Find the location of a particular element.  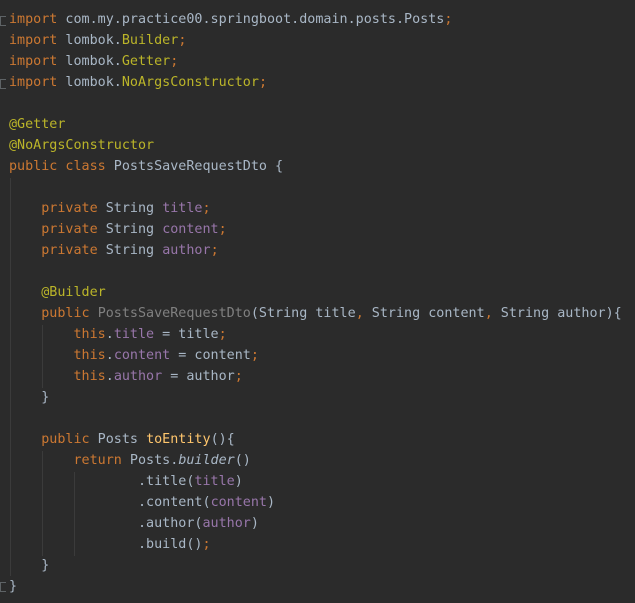

code-token: = title is located at coordinates (186, 334).